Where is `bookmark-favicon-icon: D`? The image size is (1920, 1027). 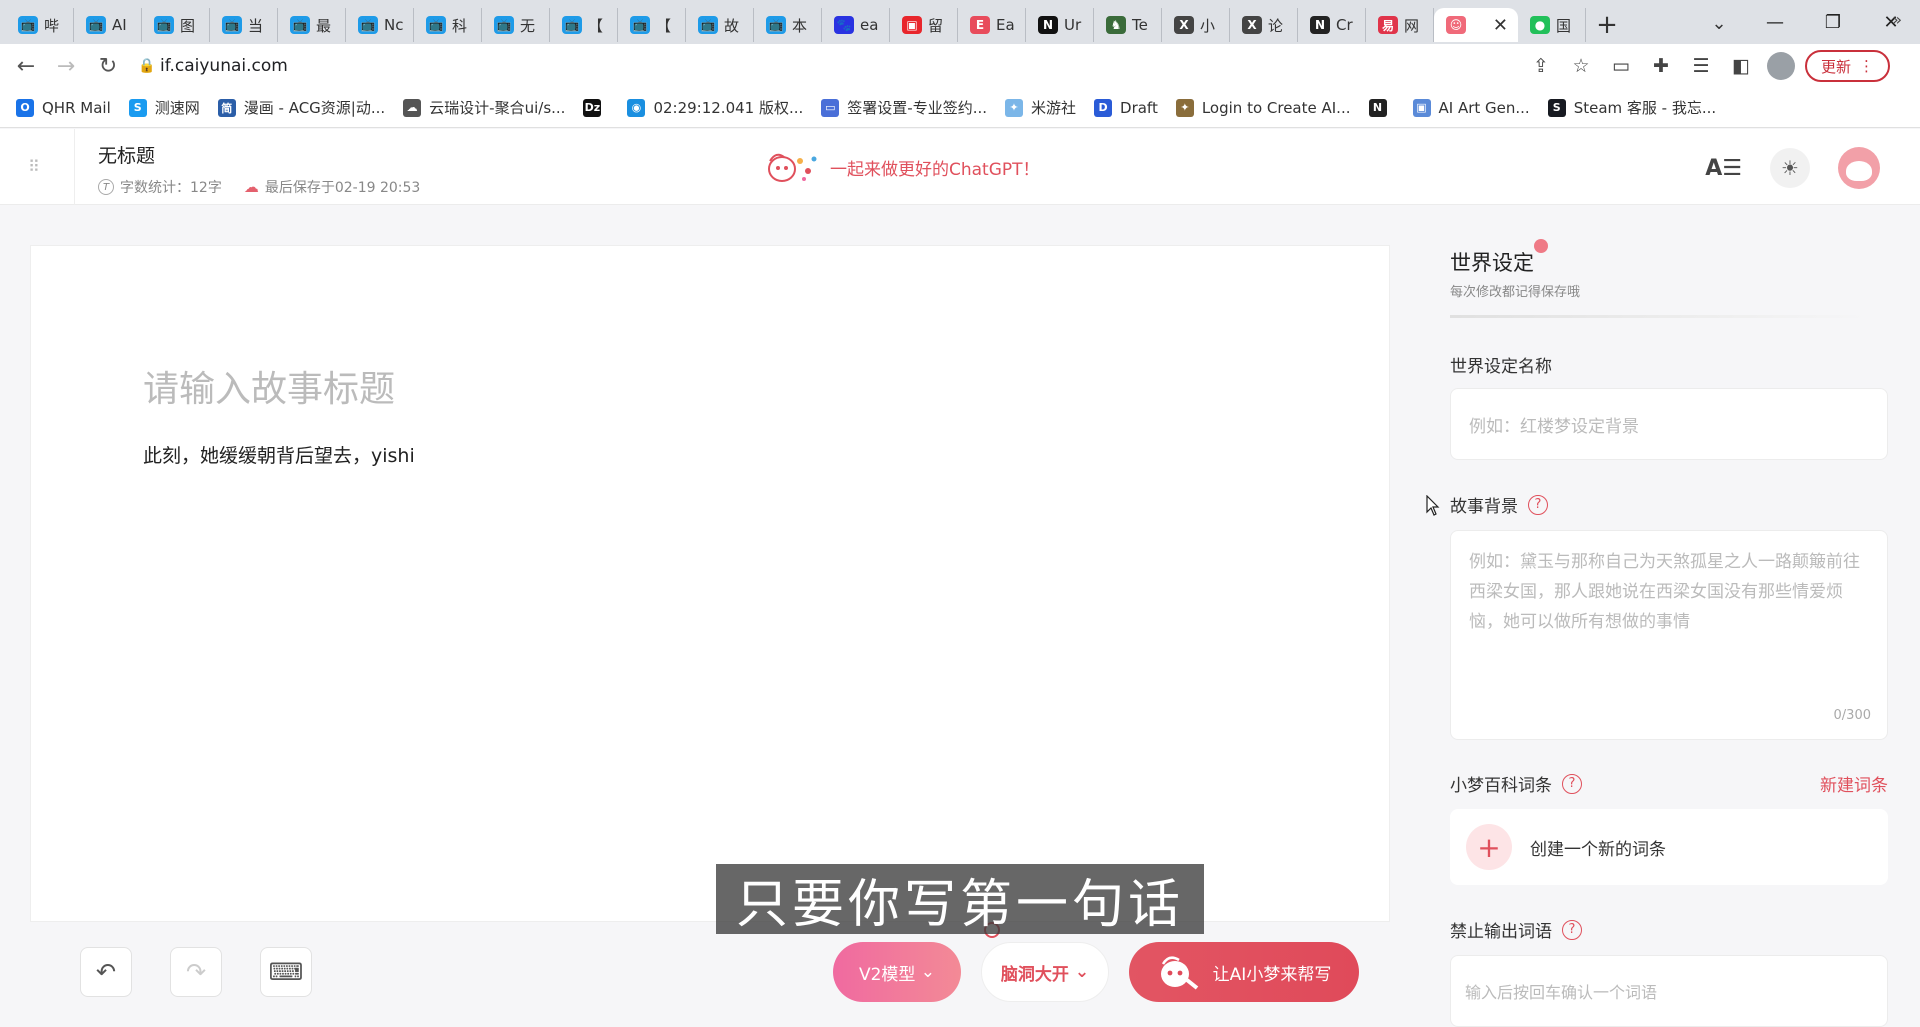
bookmark-favicon-icon: D is located at coordinates (1103, 107).